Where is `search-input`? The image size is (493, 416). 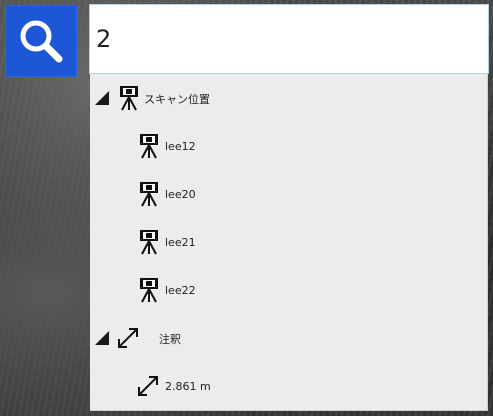
search-input is located at coordinates (286, 39).